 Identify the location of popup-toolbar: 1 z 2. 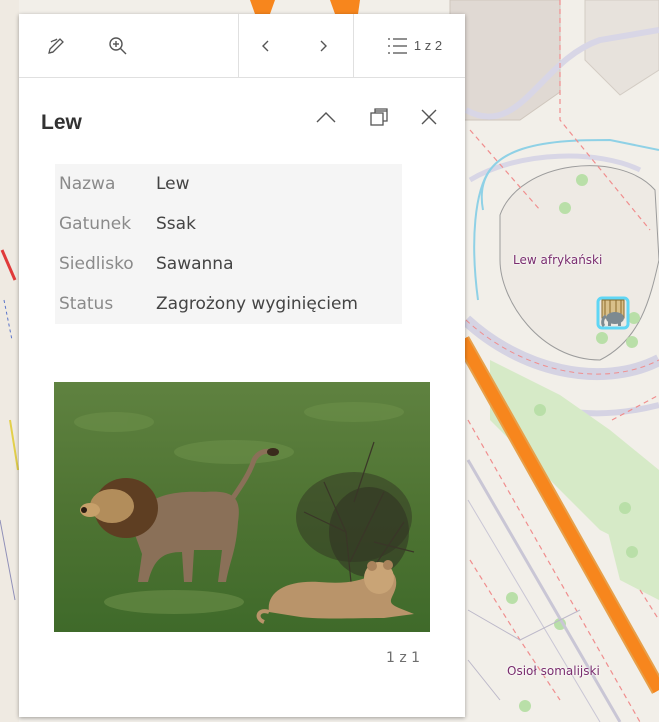
(242, 46).